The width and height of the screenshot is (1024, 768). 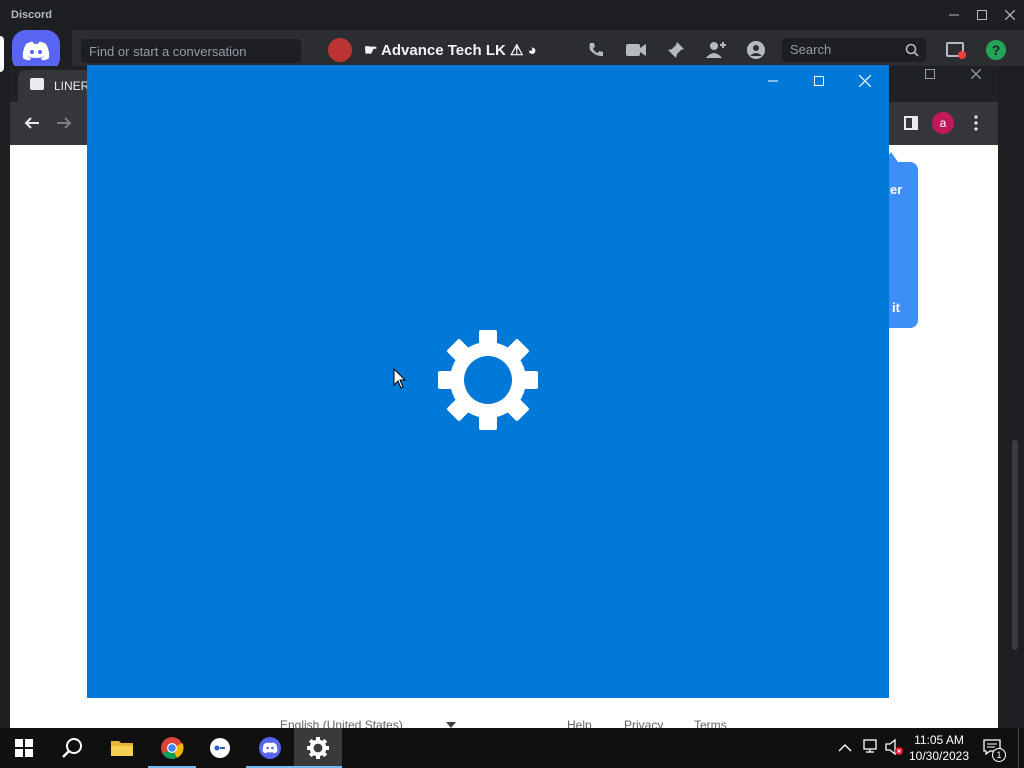 What do you see at coordinates (871, 748) in the screenshot?
I see `network-icon` at bounding box center [871, 748].